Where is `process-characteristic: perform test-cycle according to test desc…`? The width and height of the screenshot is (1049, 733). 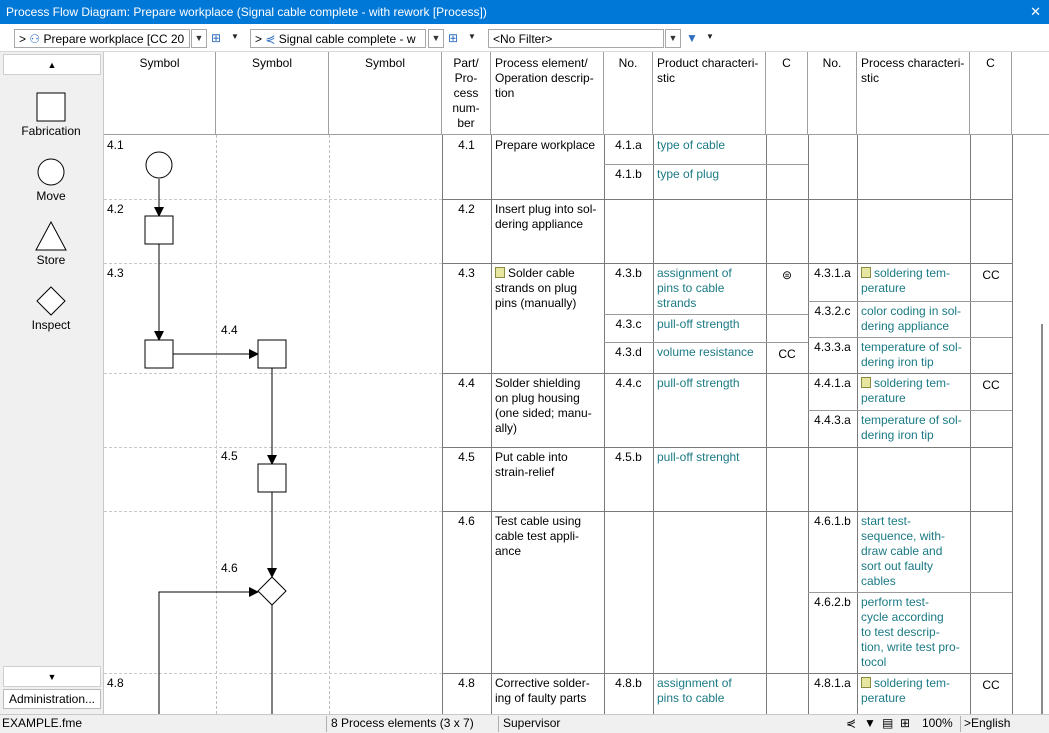
process-characteristic: perform test-cycle according to test desc… is located at coordinates (913, 632).